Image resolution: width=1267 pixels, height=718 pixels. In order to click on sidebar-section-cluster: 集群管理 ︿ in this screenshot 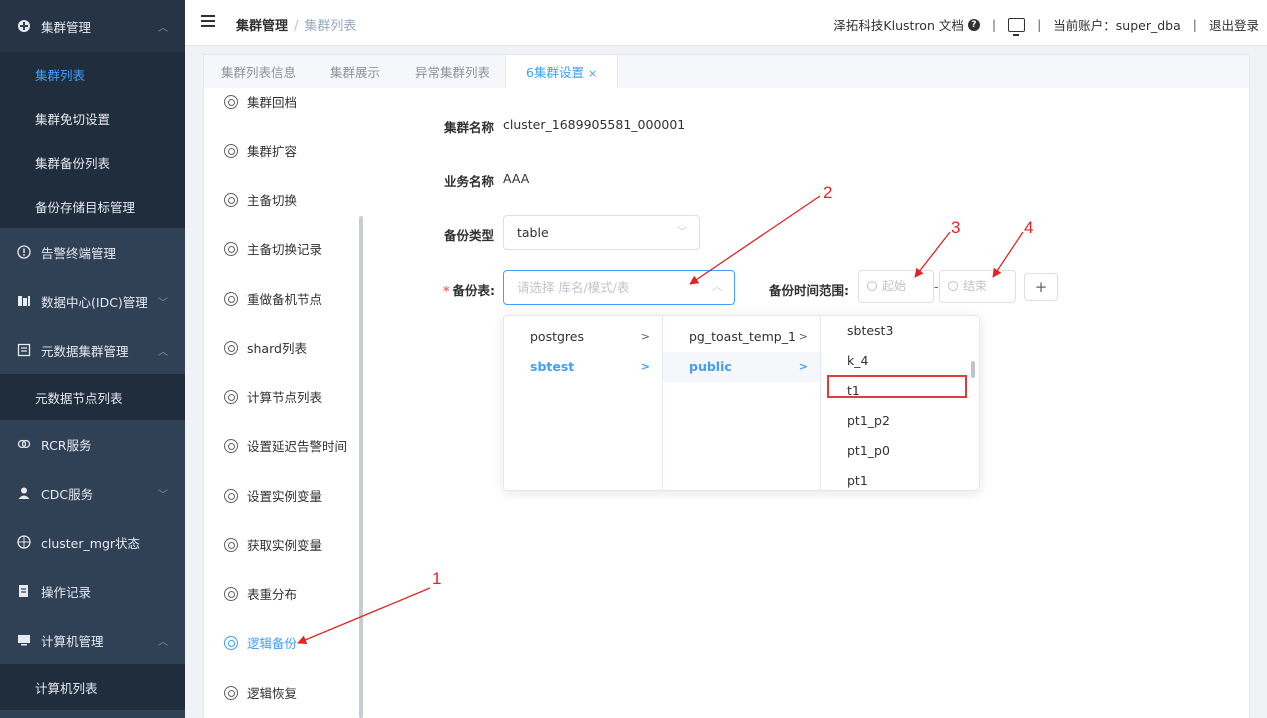, I will do `click(92, 26)`.